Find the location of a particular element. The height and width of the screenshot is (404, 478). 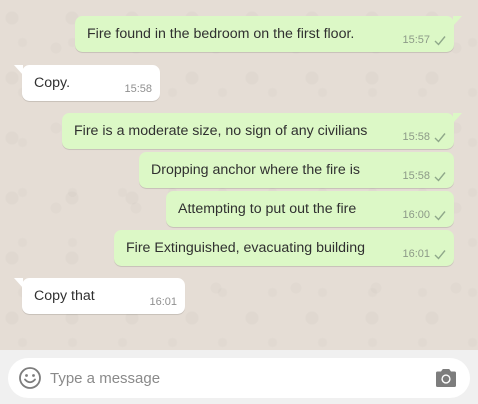

message-incoming: Copy that 16:01 is located at coordinates (99, 296).